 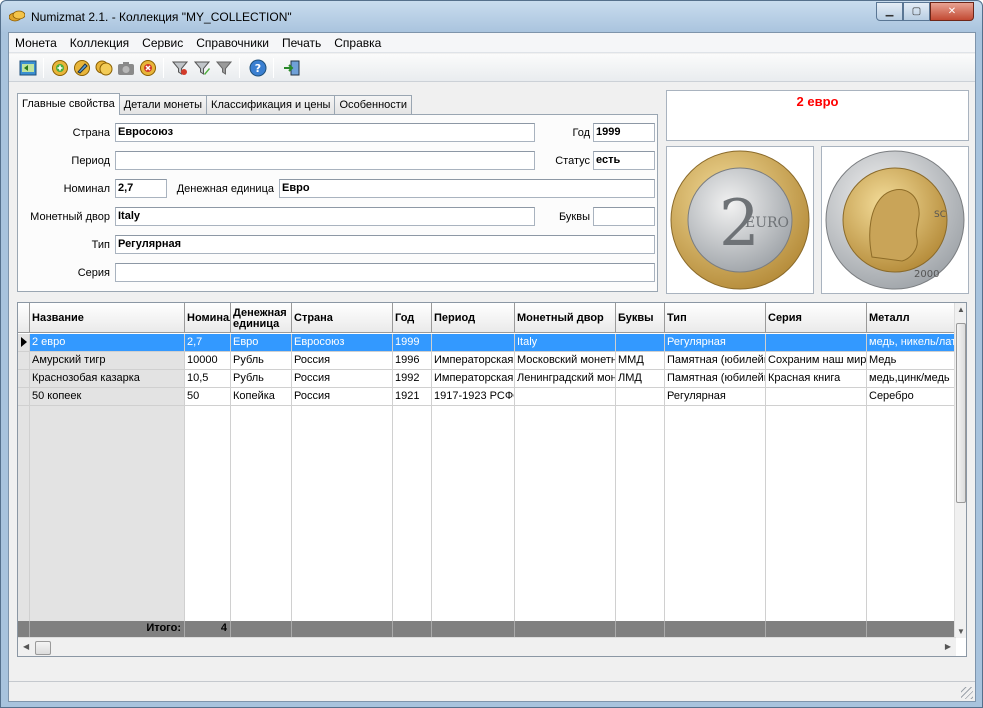 What do you see at coordinates (640, 361) in the screenshot?
I see `table-cell: ММД` at bounding box center [640, 361].